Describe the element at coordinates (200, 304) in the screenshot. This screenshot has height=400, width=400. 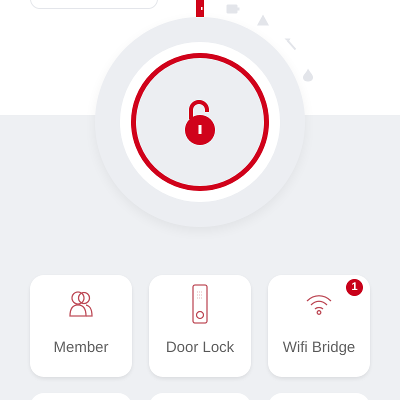
I see `door-lock-icon` at that location.